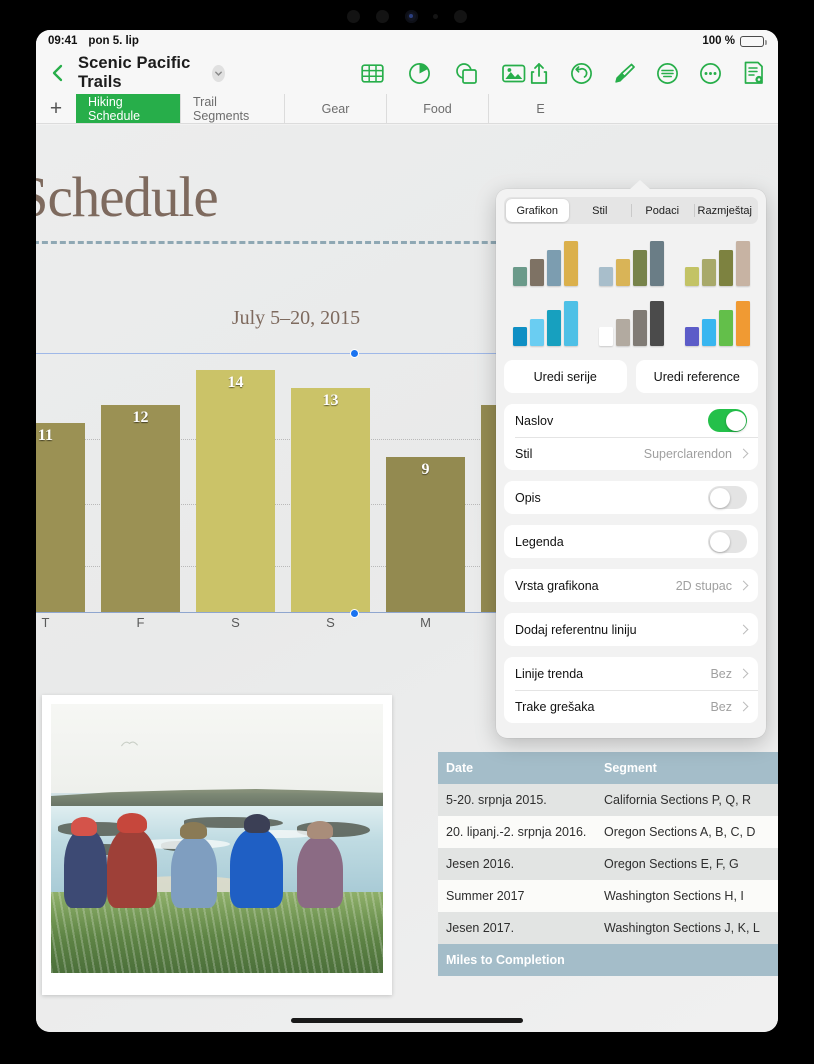  Describe the element at coordinates (662, 210) in the screenshot. I see `tab-podaci: Podaci` at that location.